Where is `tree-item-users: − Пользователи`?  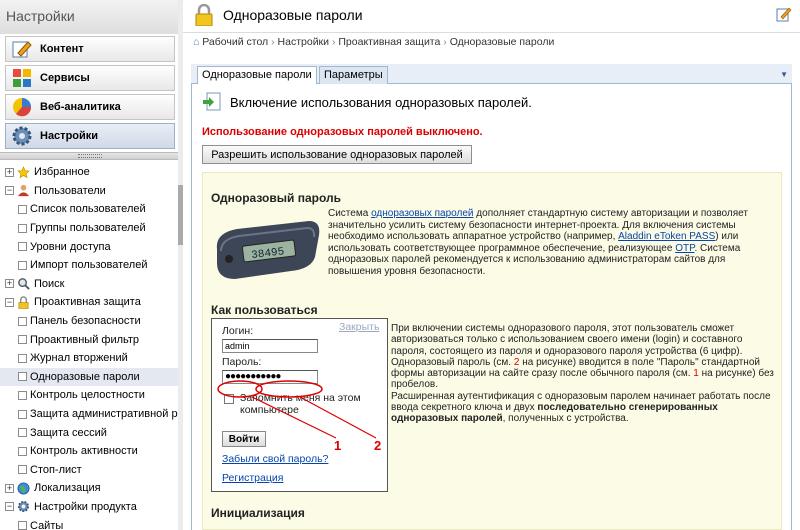
tree-item-users: − Пользователи is located at coordinates (89, 191).